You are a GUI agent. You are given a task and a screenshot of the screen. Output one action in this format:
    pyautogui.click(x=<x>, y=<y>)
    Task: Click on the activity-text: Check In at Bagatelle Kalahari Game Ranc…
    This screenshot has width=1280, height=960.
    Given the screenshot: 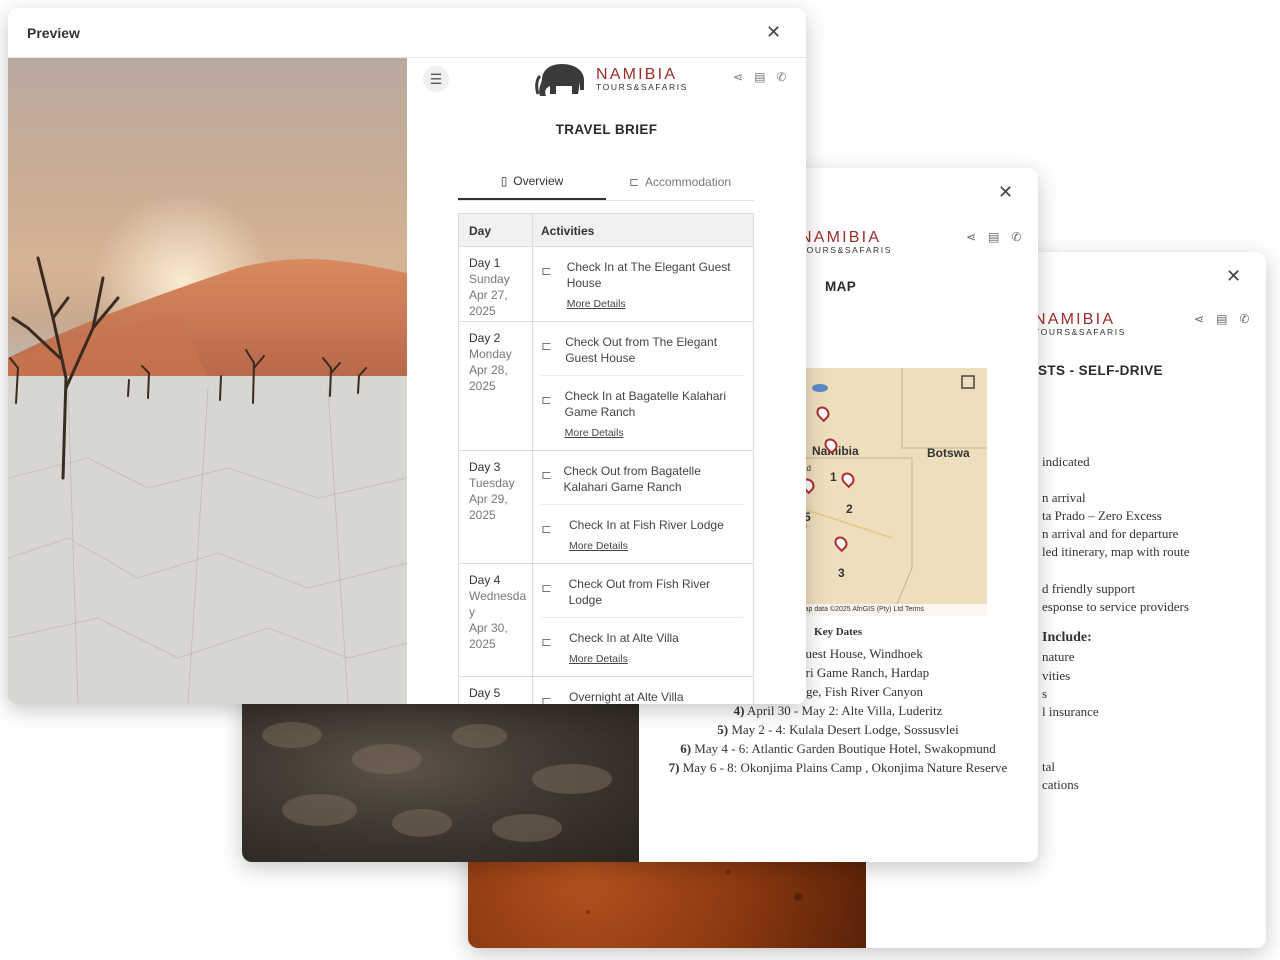 What is the action you would take?
    pyautogui.click(x=645, y=404)
    